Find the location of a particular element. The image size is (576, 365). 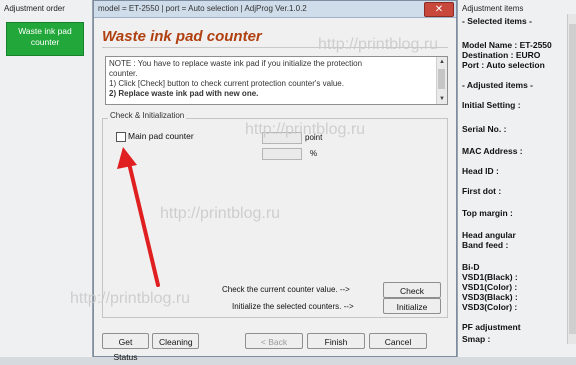

adjustment-item-line: Port : Auto selection is located at coordinates (503, 65).